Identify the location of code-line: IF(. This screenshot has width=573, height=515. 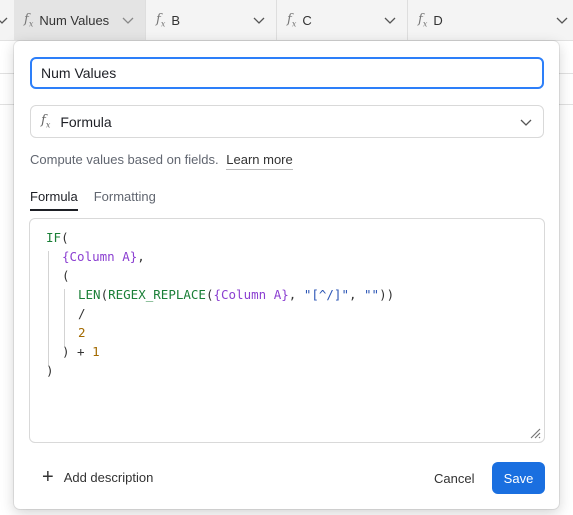
(57, 237).